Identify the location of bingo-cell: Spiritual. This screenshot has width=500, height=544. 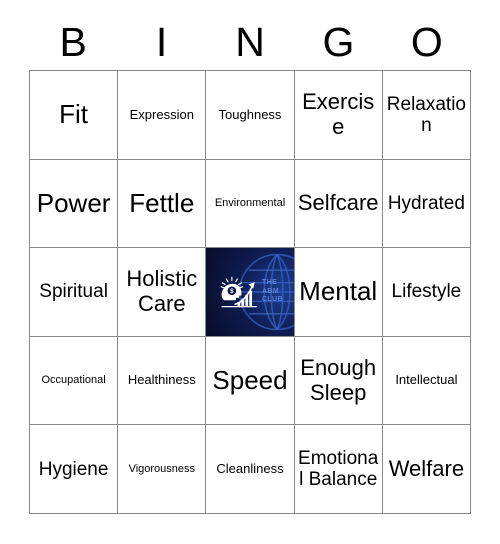
(74, 292).